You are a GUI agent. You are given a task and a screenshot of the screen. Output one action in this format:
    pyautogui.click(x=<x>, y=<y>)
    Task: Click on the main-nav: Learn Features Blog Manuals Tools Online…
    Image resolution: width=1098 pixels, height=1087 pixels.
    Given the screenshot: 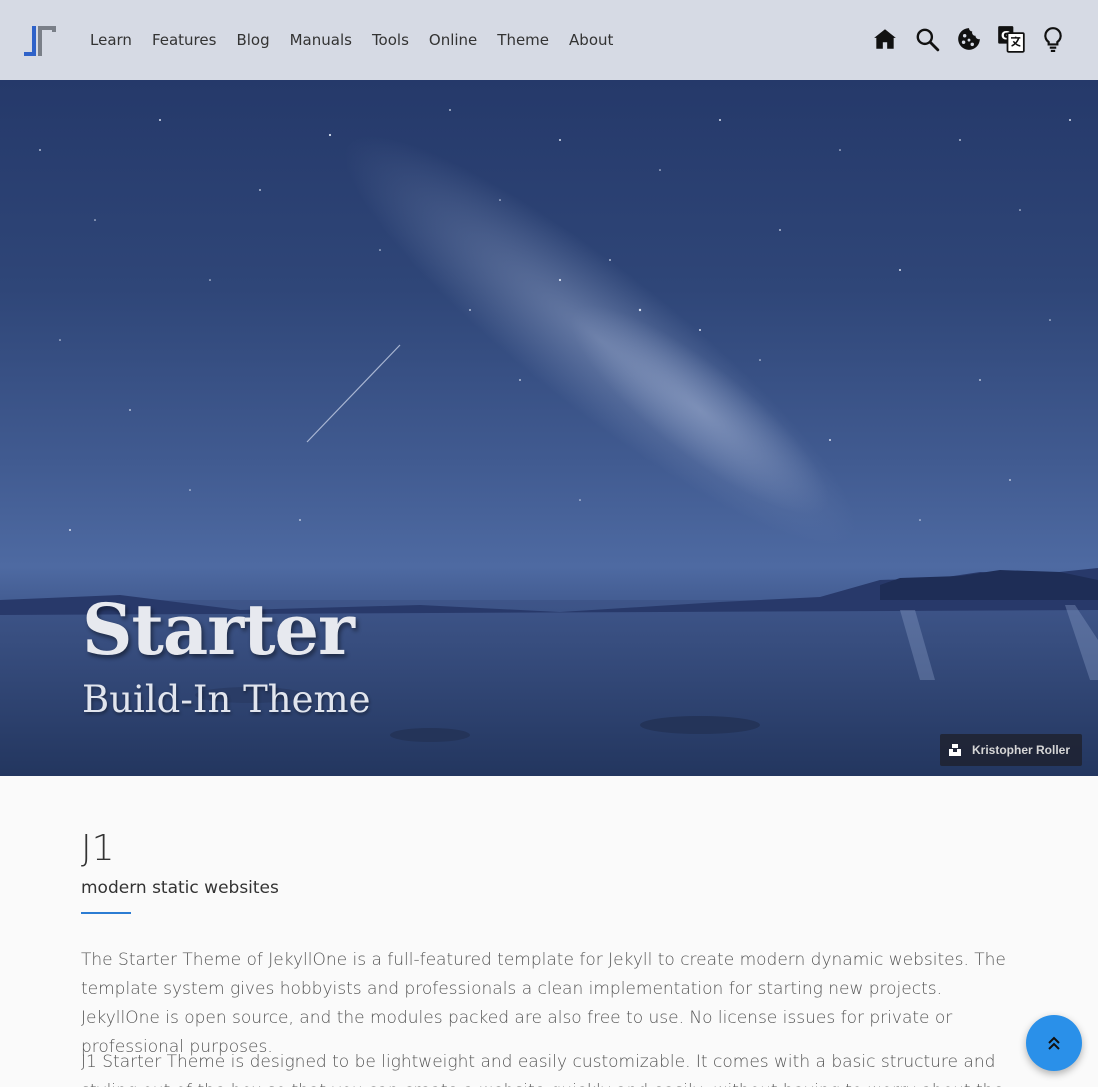 What is the action you would take?
    pyautogui.click(x=351, y=40)
    